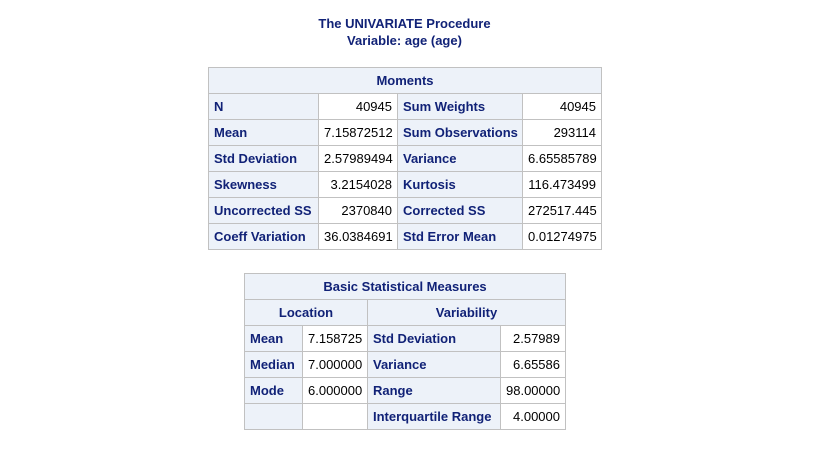  What do you see at coordinates (434, 390) in the screenshot?
I see `row-label: Range` at bounding box center [434, 390].